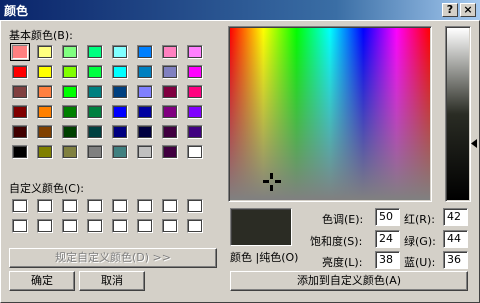 The height and width of the screenshot is (303, 480). I want to click on close-button: ×, so click(468, 10).